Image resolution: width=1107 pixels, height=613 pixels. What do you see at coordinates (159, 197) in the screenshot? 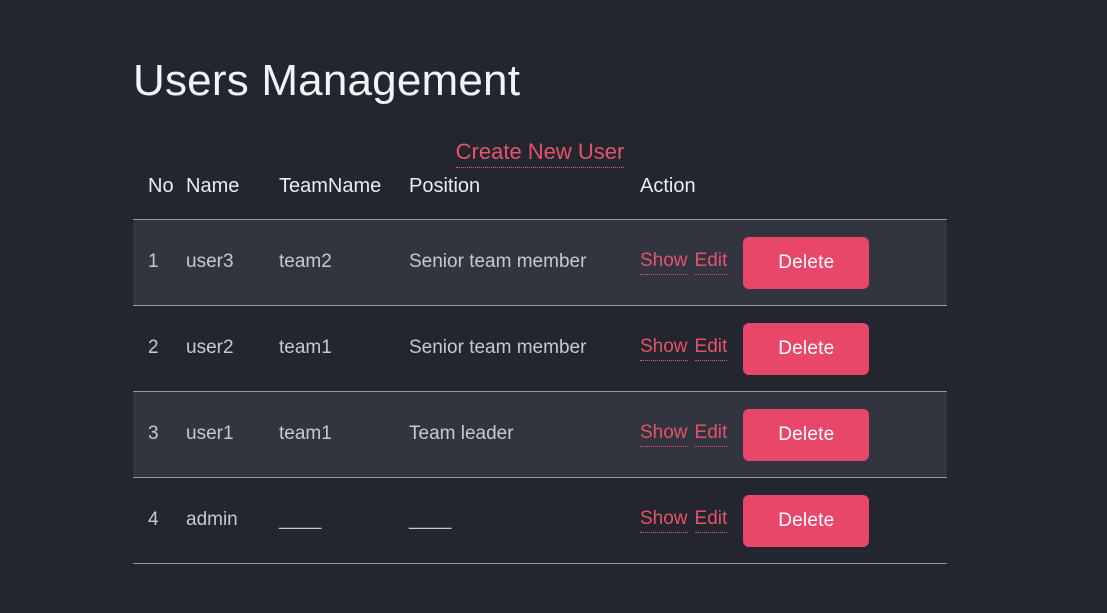
I see `column-header-no: No` at bounding box center [159, 197].